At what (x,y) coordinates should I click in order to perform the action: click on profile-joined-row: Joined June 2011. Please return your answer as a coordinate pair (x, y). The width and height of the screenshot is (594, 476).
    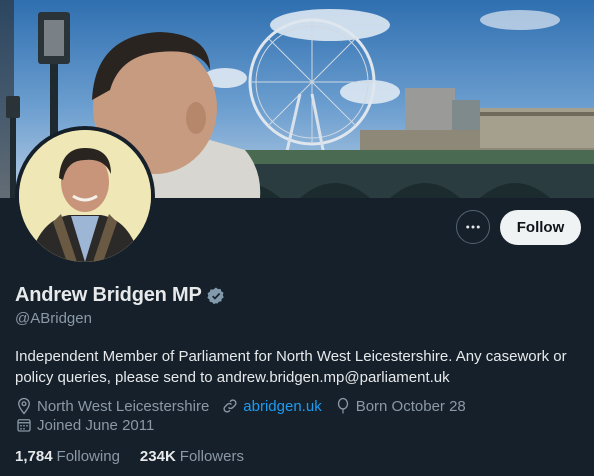
    Looking at the image, I should click on (90, 425).